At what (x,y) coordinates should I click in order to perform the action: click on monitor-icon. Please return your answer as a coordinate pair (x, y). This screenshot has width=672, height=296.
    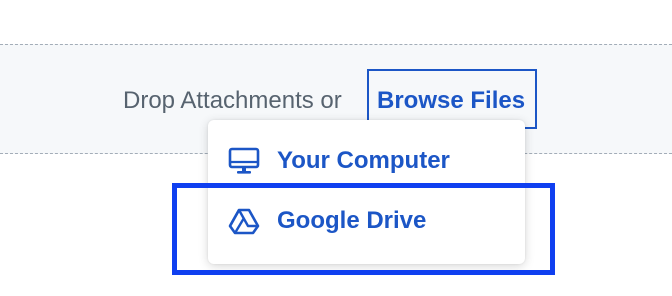
    Looking at the image, I should click on (244, 161).